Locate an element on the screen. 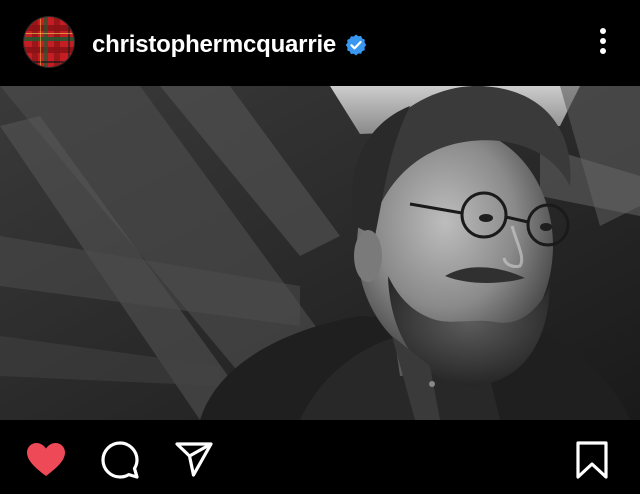  paper-plane-icon is located at coordinates (194, 459).